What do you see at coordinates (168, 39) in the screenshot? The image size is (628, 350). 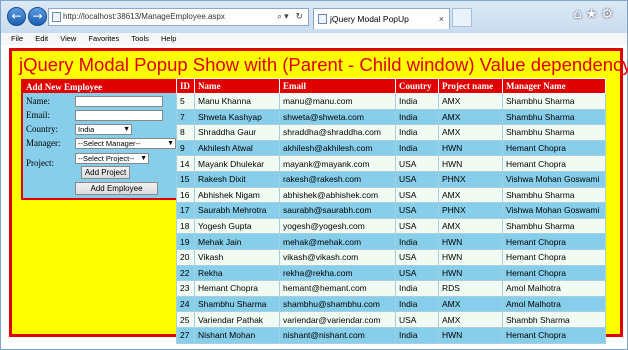 I see `menu-help: Help` at bounding box center [168, 39].